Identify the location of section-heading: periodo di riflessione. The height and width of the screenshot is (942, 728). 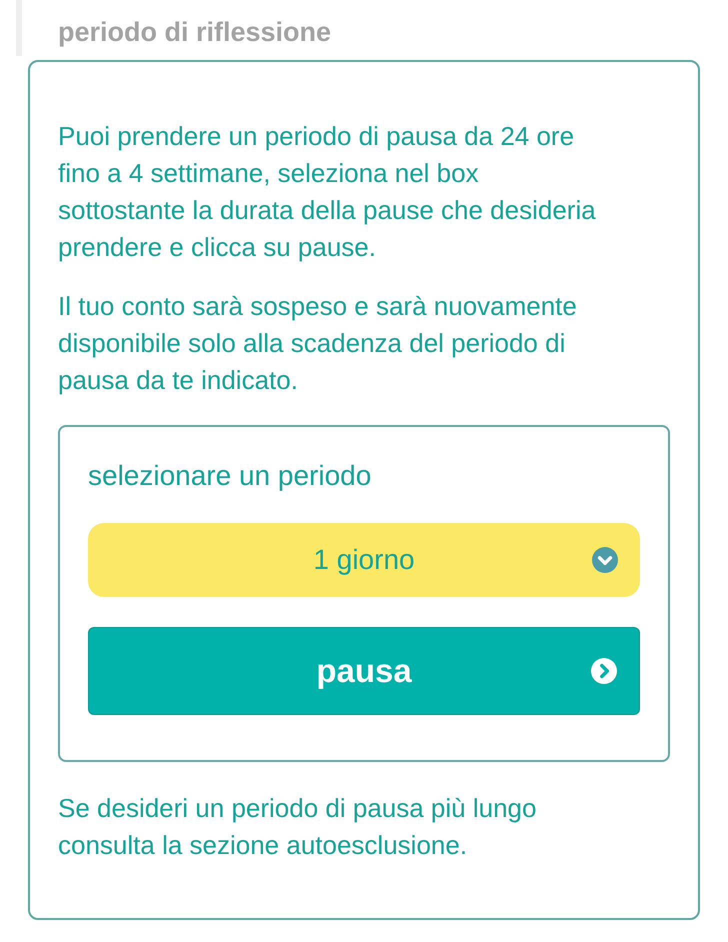
(195, 32).